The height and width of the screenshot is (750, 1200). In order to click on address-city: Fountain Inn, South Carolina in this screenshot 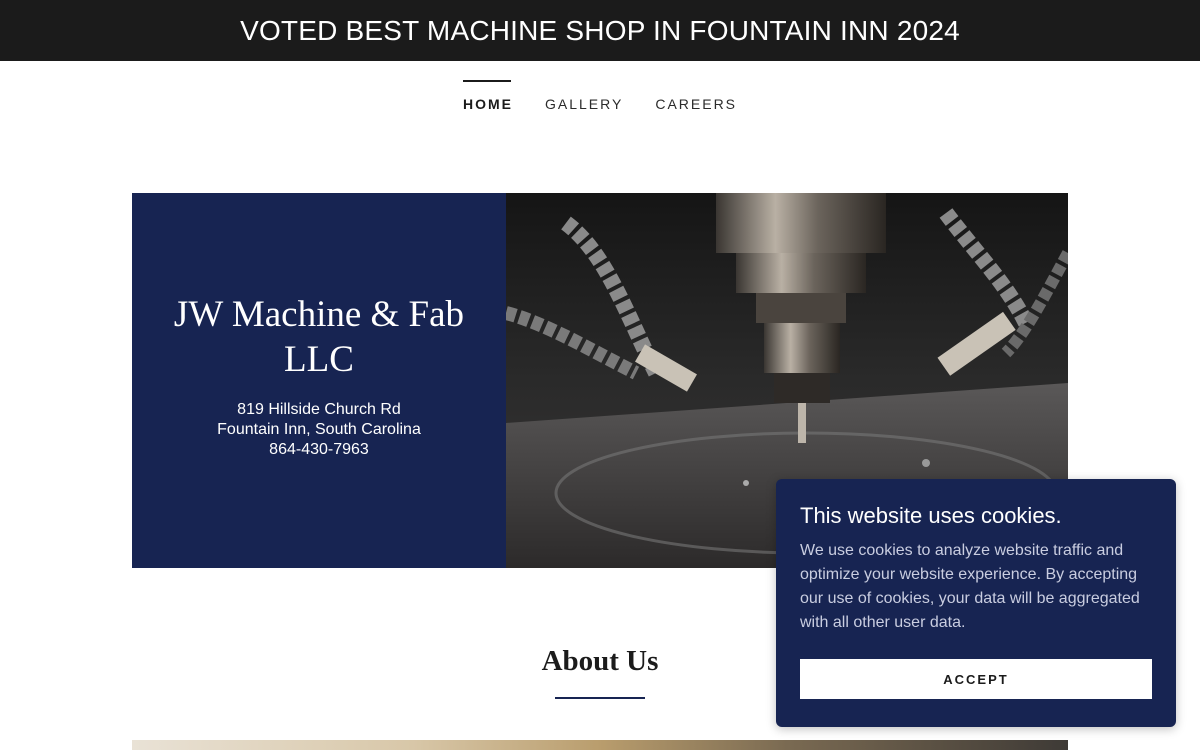, I will do `click(319, 429)`.